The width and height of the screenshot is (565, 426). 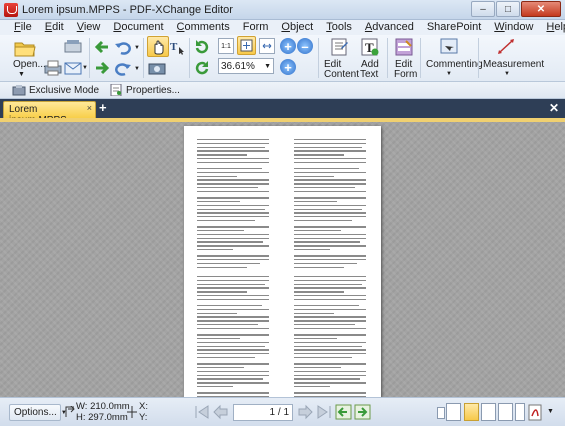 I want to click on statusbar-dropdown-icon: ▼, so click(x=550, y=411).